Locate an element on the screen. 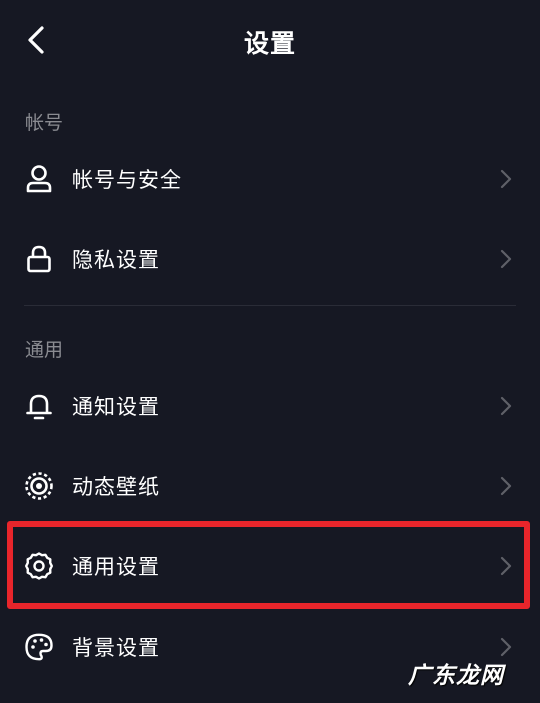 Image resolution: width=540 pixels, height=703 pixels. user-icon is located at coordinates (39, 179).